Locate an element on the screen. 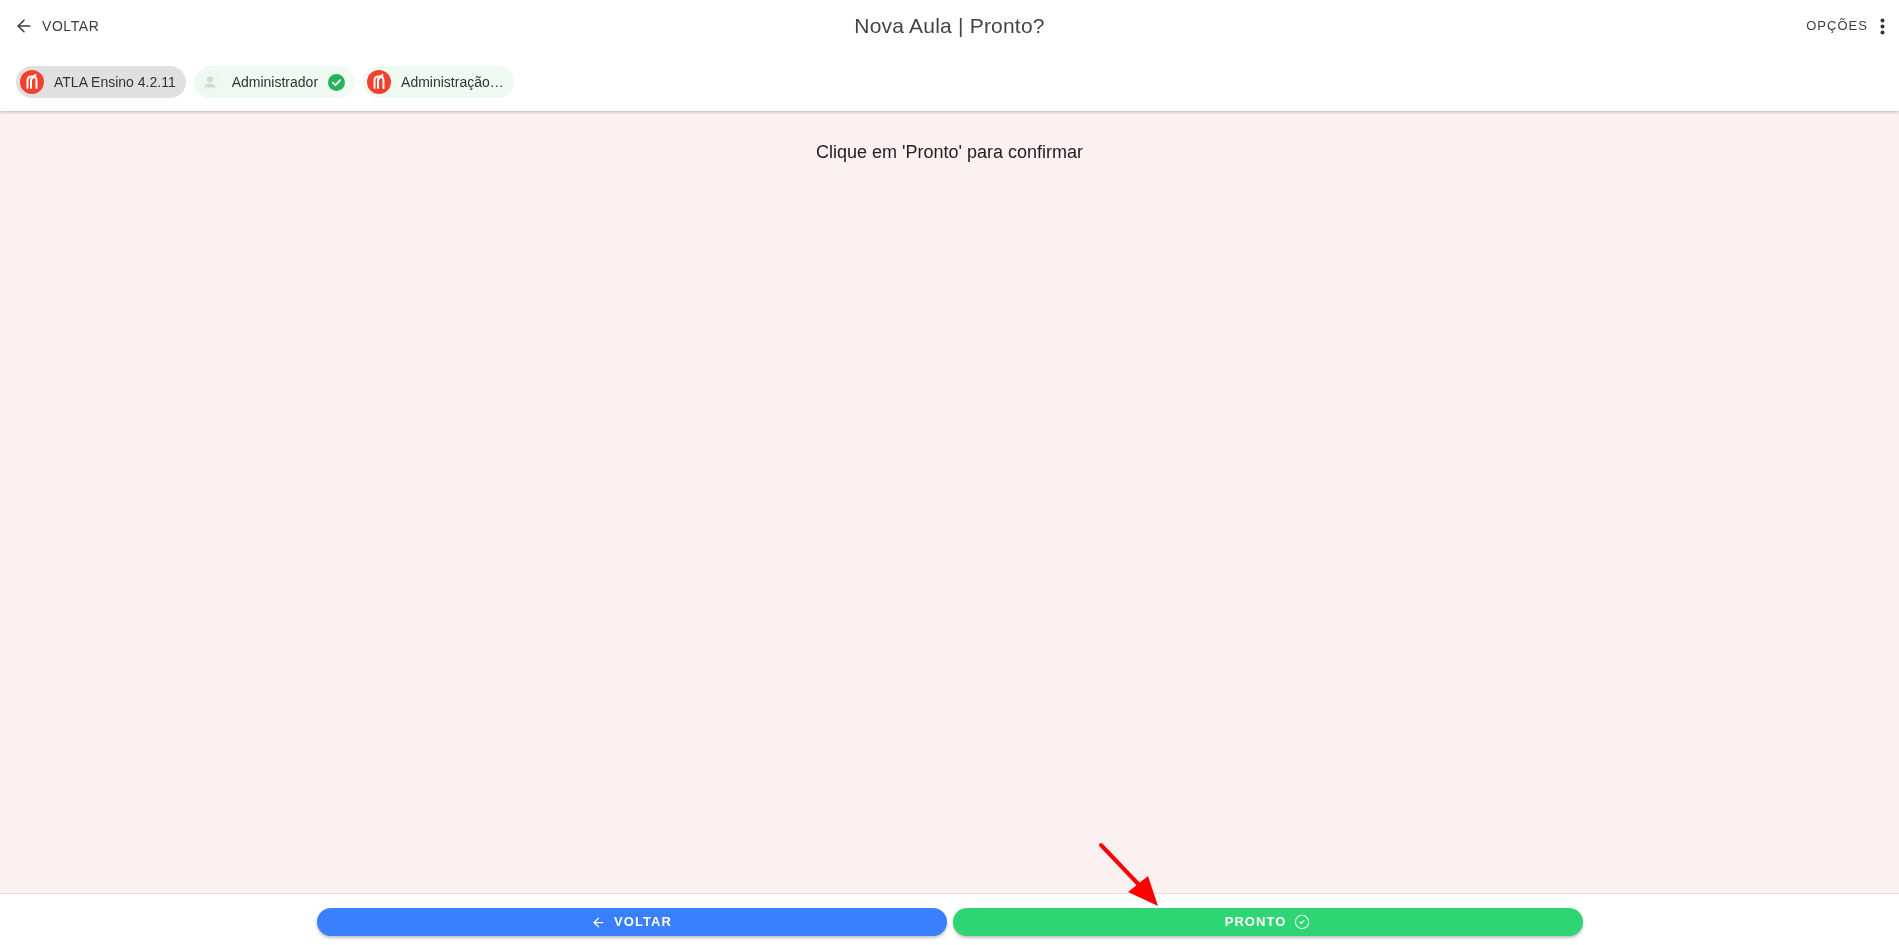 The image size is (1899, 945). check-circle-icon is located at coordinates (1302, 922).